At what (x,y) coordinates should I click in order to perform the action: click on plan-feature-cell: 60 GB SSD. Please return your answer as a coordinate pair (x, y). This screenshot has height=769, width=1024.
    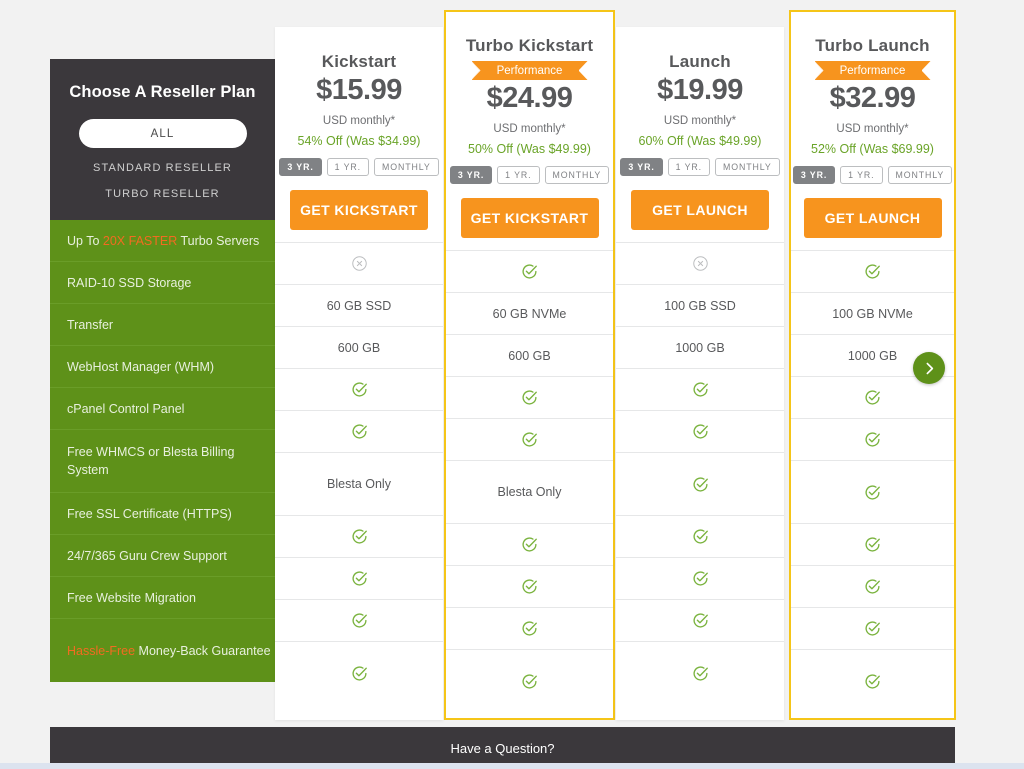
    Looking at the image, I should click on (359, 305).